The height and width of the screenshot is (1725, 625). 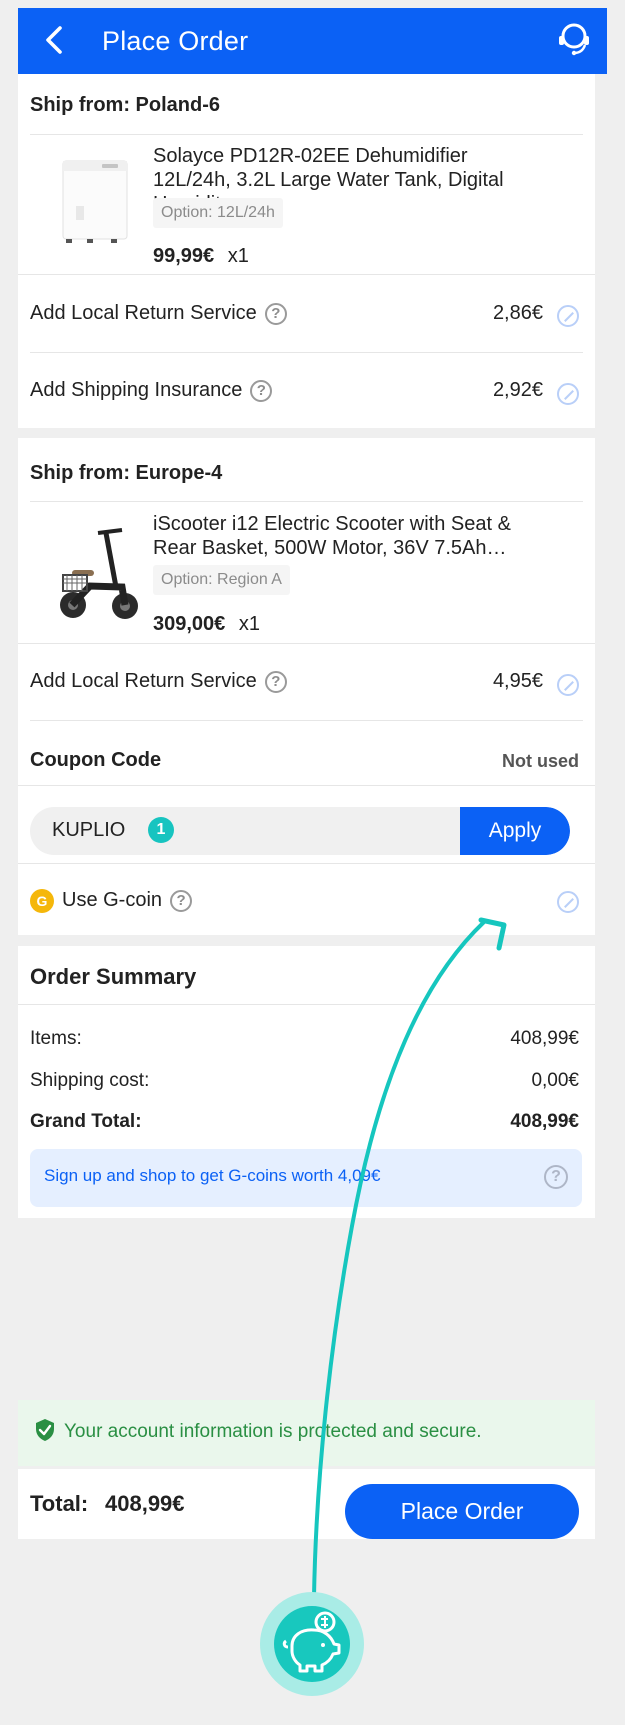 What do you see at coordinates (462, 1511) in the screenshot?
I see `place-order-button: Place Order` at bounding box center [462, 1511].